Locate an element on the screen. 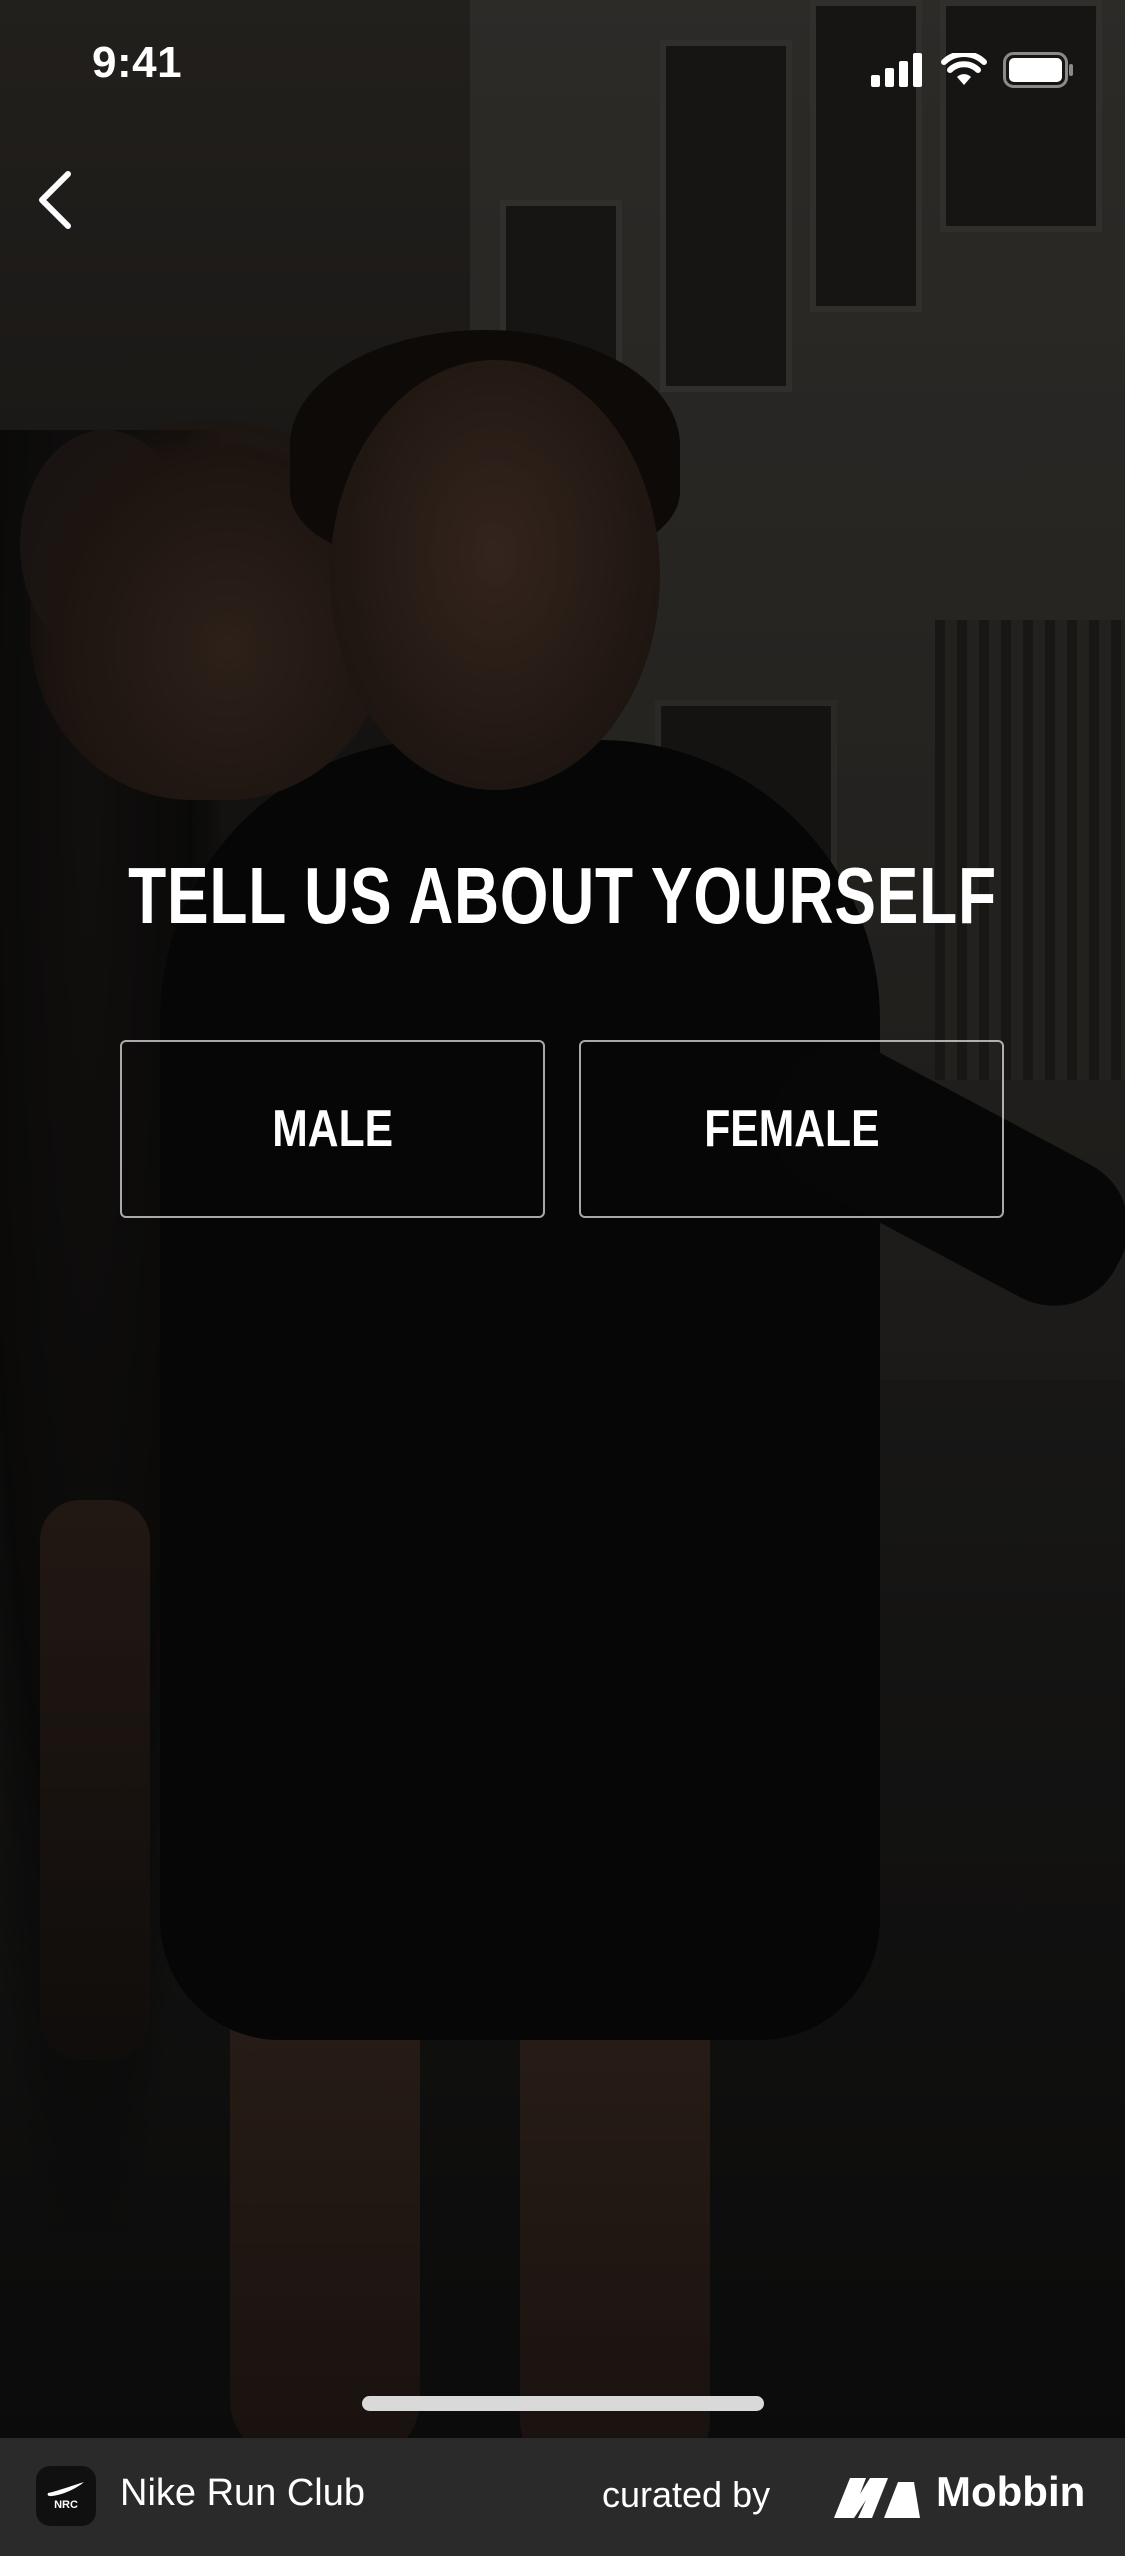 Image resolution: width=1125 pixels, height=2556 pixels. chevron-left-icon is located at coordinates (55, 200).